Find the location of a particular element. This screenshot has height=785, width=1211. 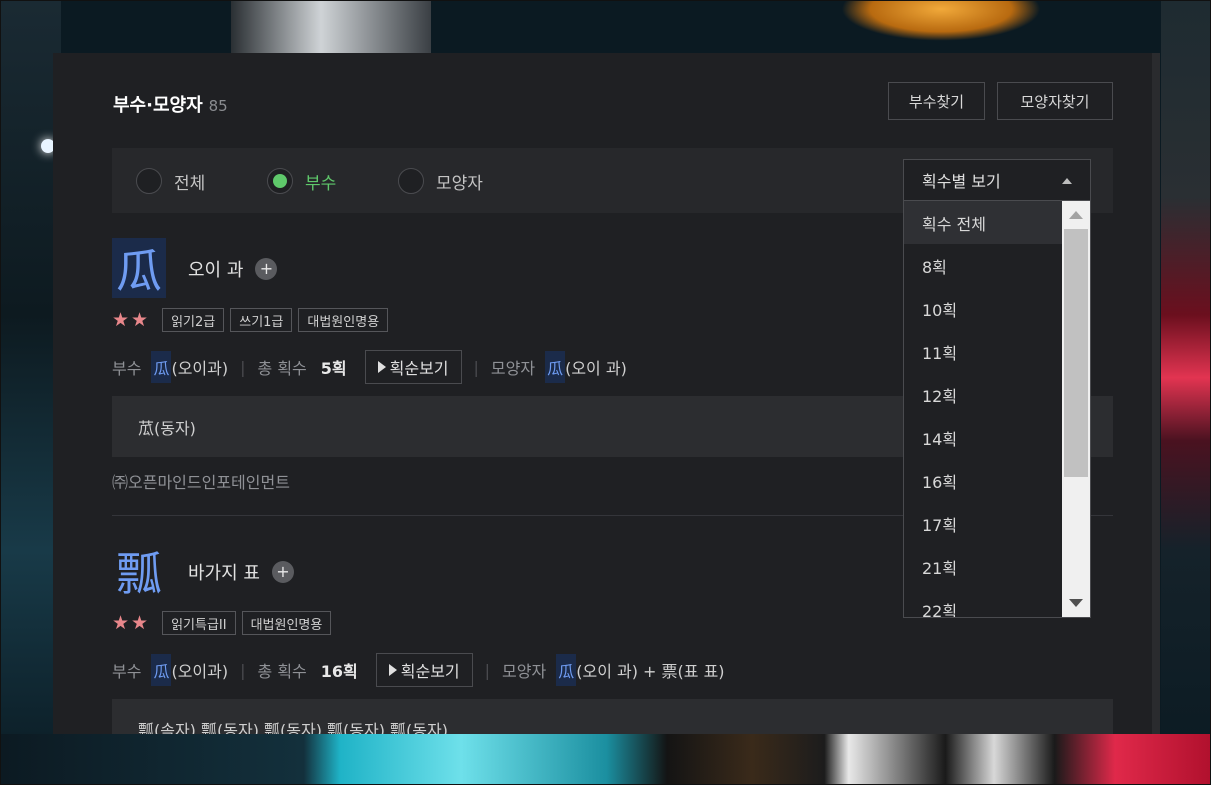

level-tags: ★★ 읽기특급II 대법원인명용 is located at coordinates (222, 623).